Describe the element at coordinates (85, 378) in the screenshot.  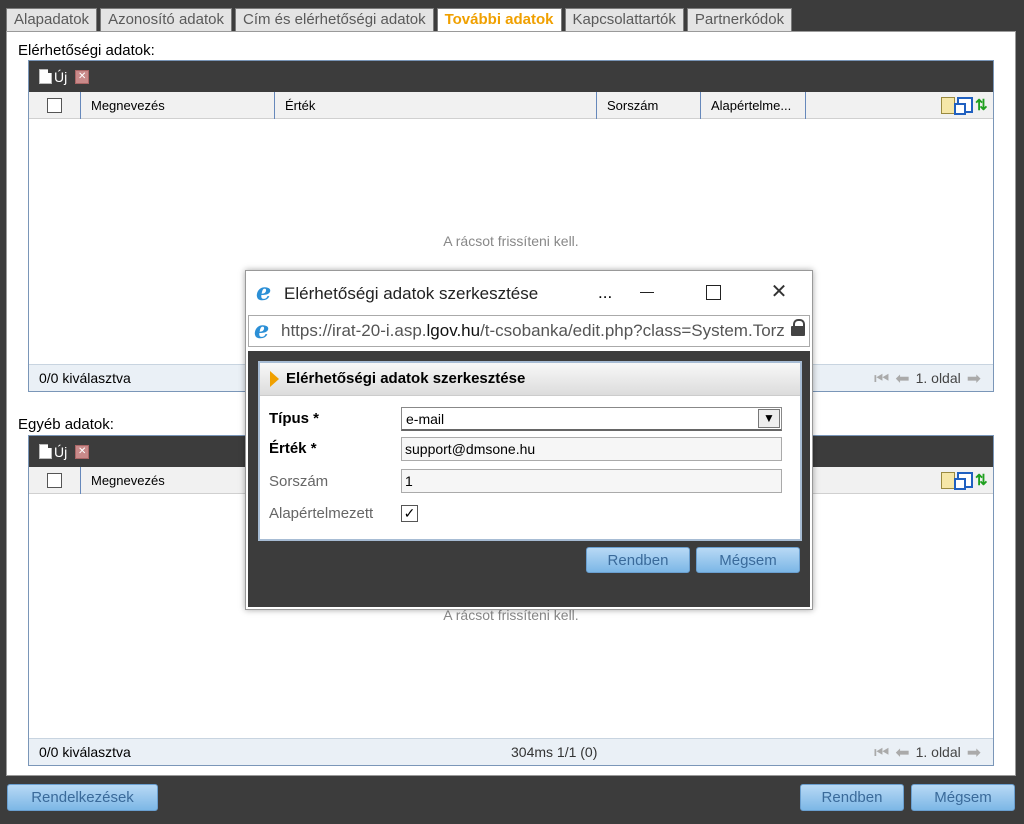
I see `contact-selected-count: 0/0 kiválasztva` at that location.